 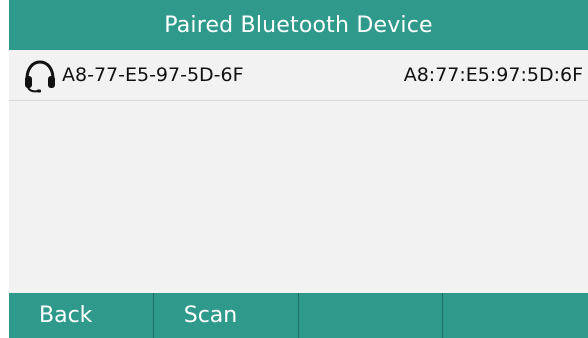 I want to click on headset-icon, so click(x=40, y=76).